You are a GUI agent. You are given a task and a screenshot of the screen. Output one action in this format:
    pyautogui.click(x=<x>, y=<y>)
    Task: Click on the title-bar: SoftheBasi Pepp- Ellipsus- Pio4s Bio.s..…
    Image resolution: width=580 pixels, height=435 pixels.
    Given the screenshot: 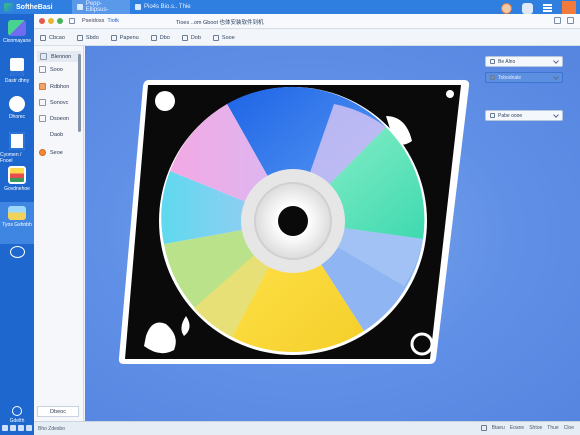 What is the action you would take?
    pyautogui.click(x=290, y=7)
    